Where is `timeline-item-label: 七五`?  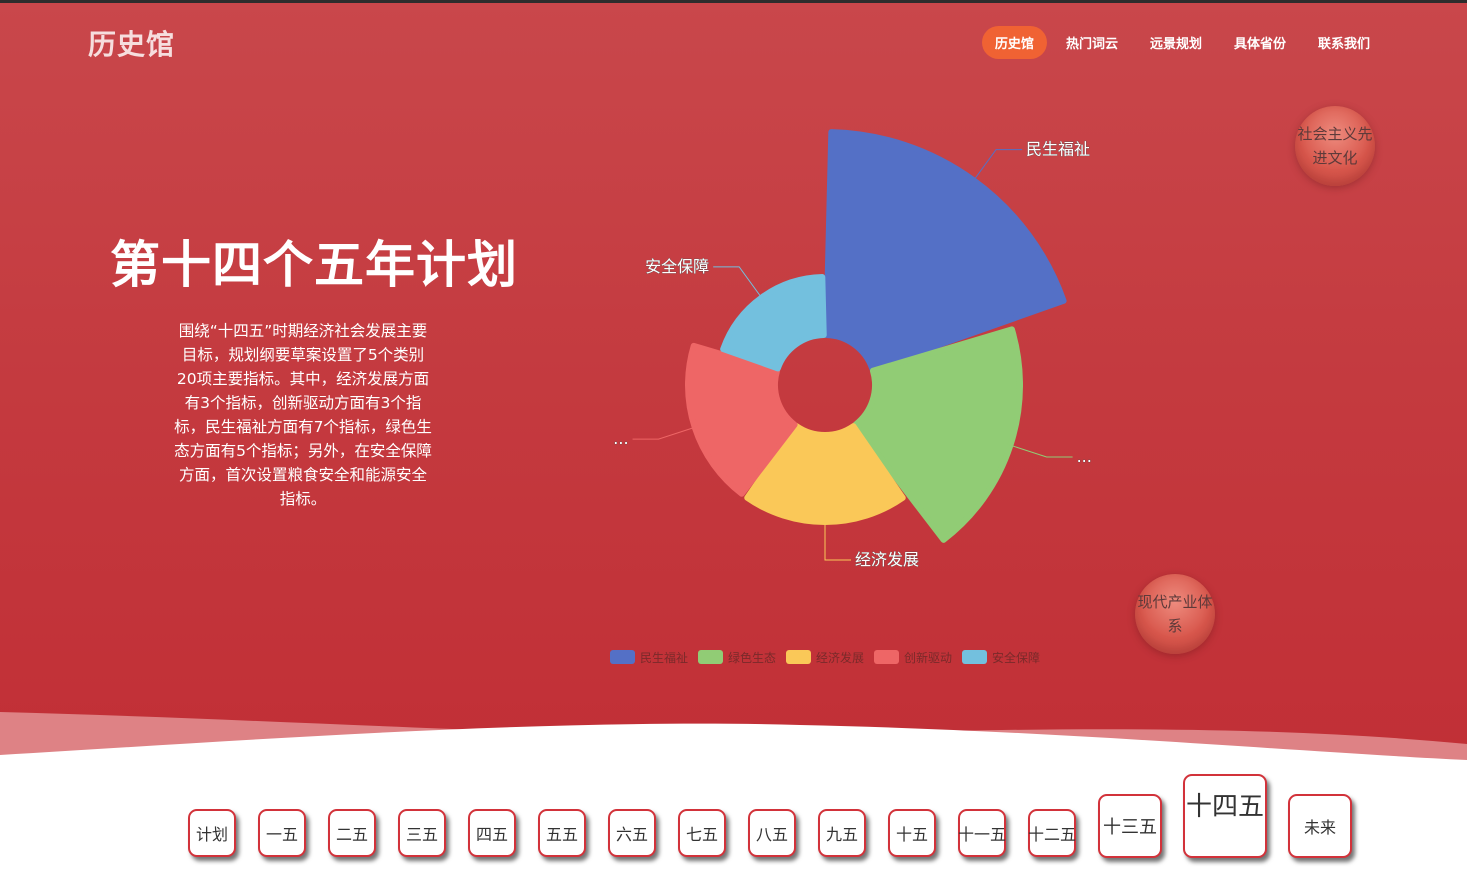 timeline-item-label: 七五 is located at coordinates (701, 834).